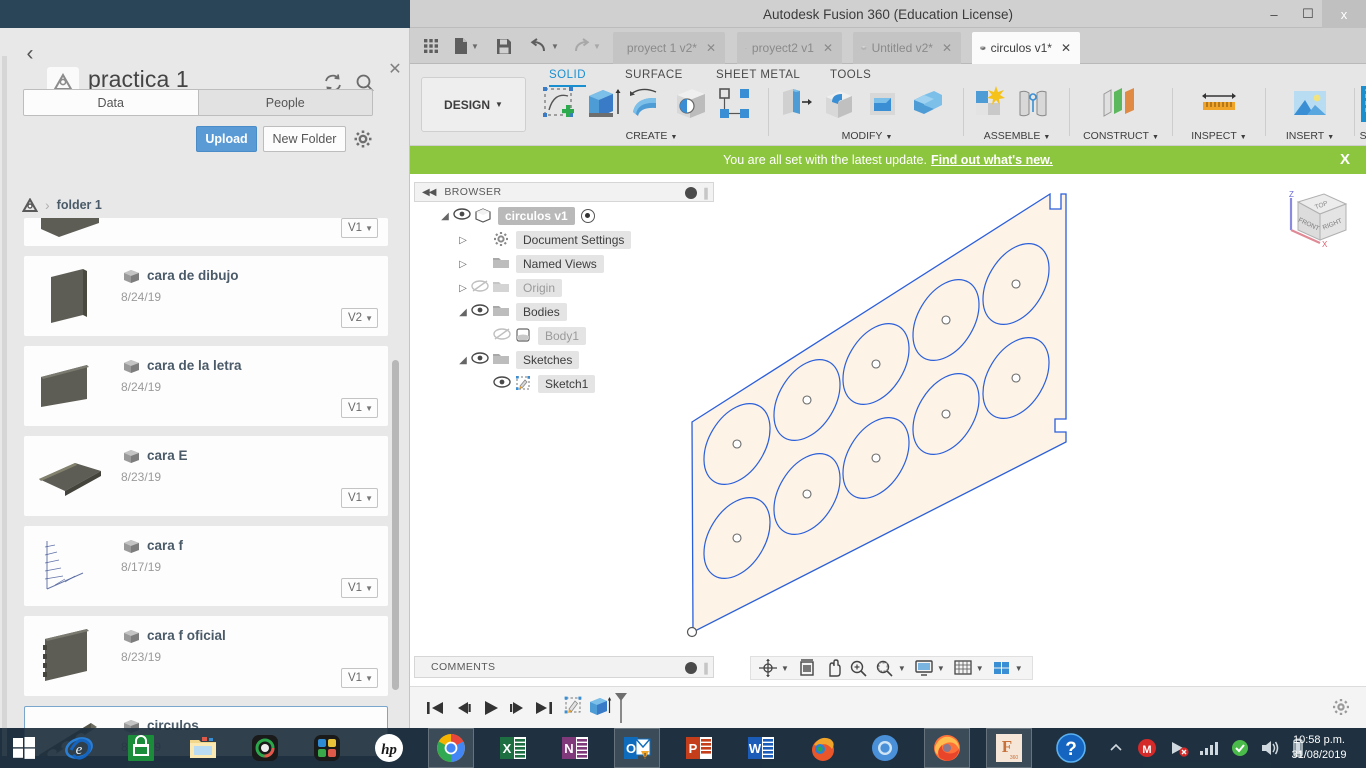  What do you see at coordinates (789, 48) in the screenshot?
I see `document-tab: proyect2 v1 ✕` at bounding box center [789, 48].